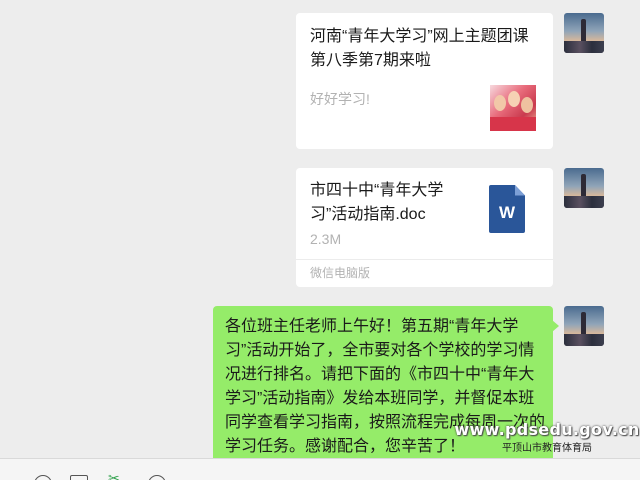 This screenshot has height=480, width=640. I want to click on watermark-org: 平顶山市教育体育局, so click(547, 448).